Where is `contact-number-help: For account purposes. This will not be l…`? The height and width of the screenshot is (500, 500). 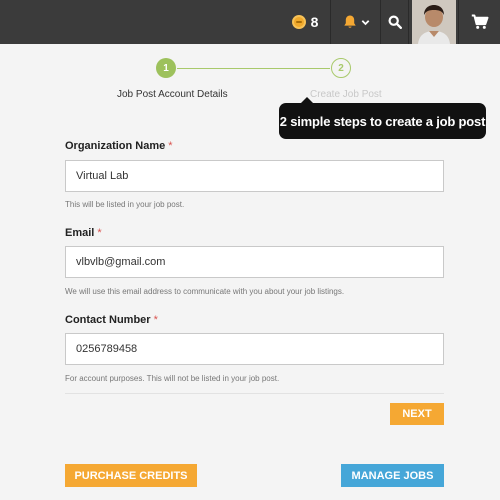
contact-number-help: For account purposes. This will not be l… is located at coordinates (172, 378).